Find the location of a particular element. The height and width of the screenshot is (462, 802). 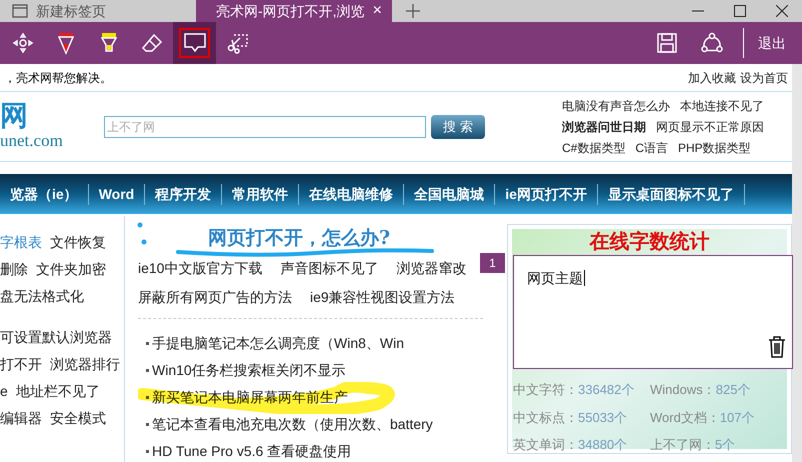

sidebar-link: 文件夹加密 is located at coordinates (71, 269).